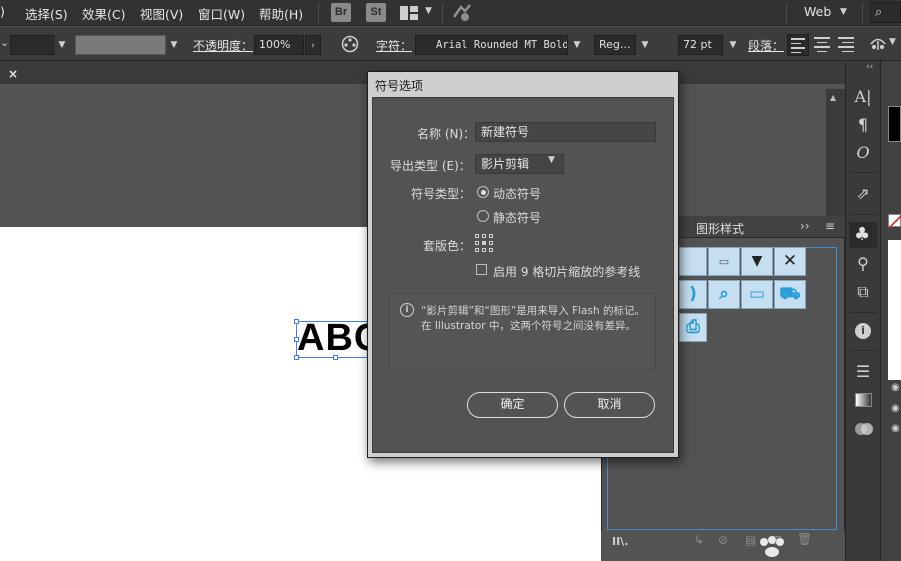 This screenshot has width=901, height=561. I want to click on library-icon: II\., so click(620, 541).